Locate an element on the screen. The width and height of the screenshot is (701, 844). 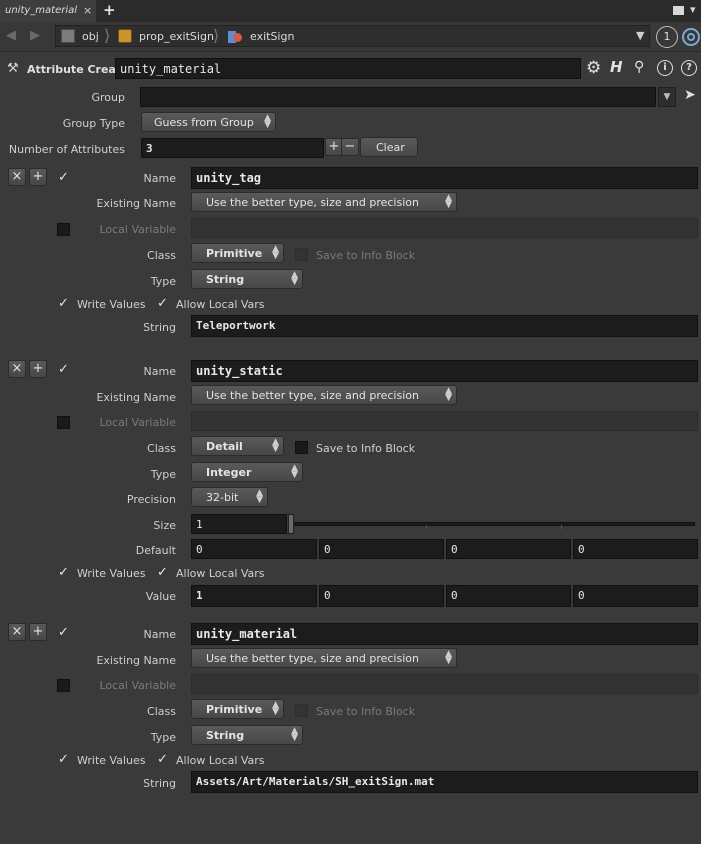
new-tab-icon: + is located at coordinates (109, 10).